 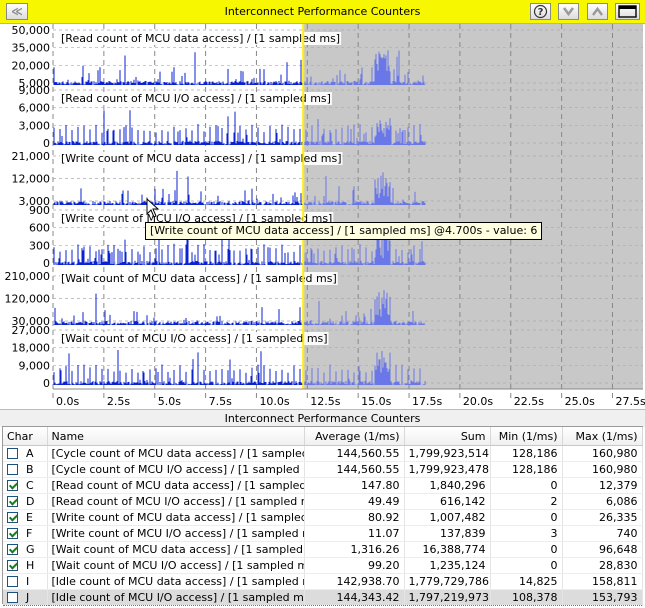 I want to click on average-cell: 144,343.42, so click(x=354, y=597).